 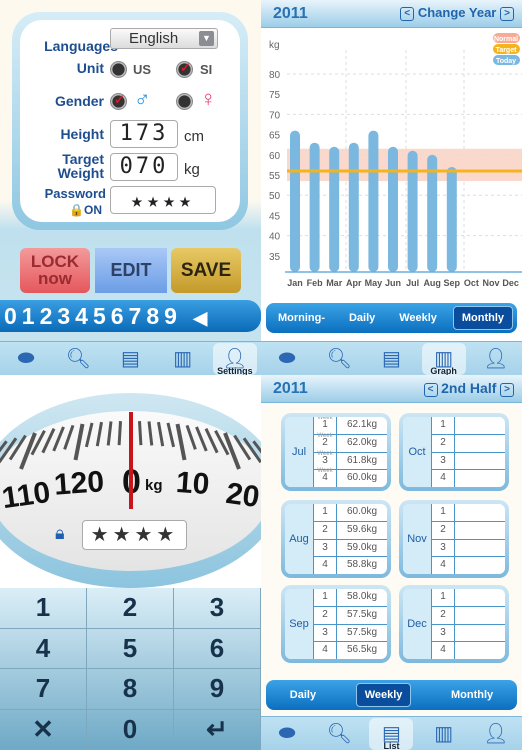 What do you see at coordinates (275, 115) in the screenshot?
I see `y-tick-label: 70` at bounding box center [275, 115].